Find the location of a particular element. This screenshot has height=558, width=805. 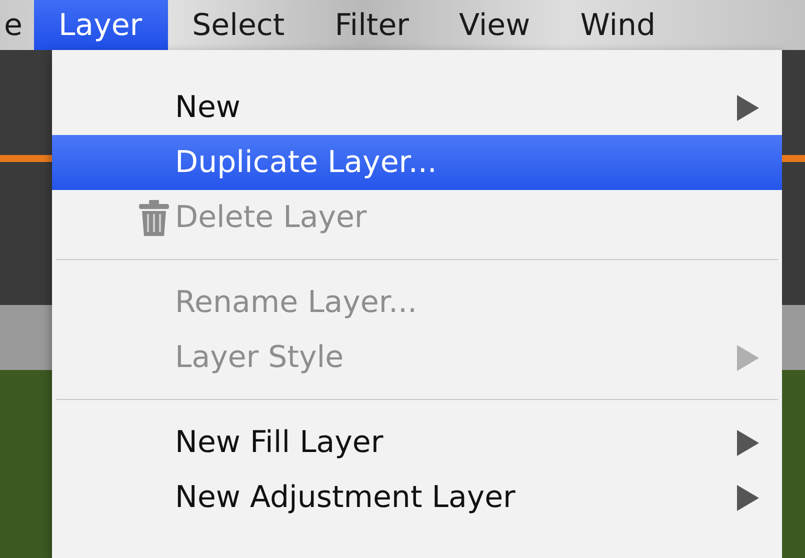

menu-bar-item: e is located at coordinates (17, 25).